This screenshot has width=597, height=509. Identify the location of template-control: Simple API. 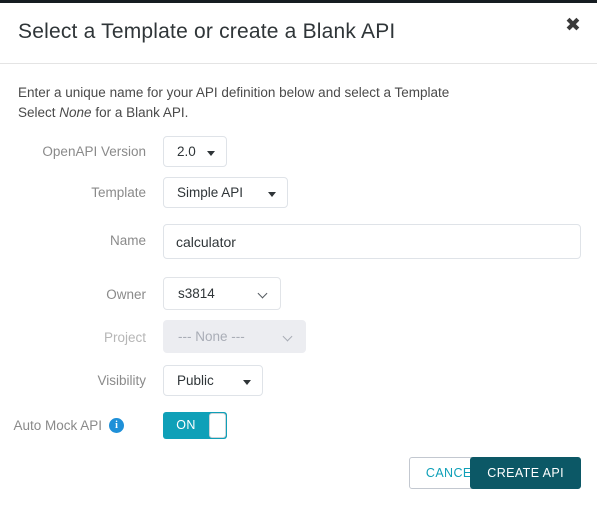
(225, 192).